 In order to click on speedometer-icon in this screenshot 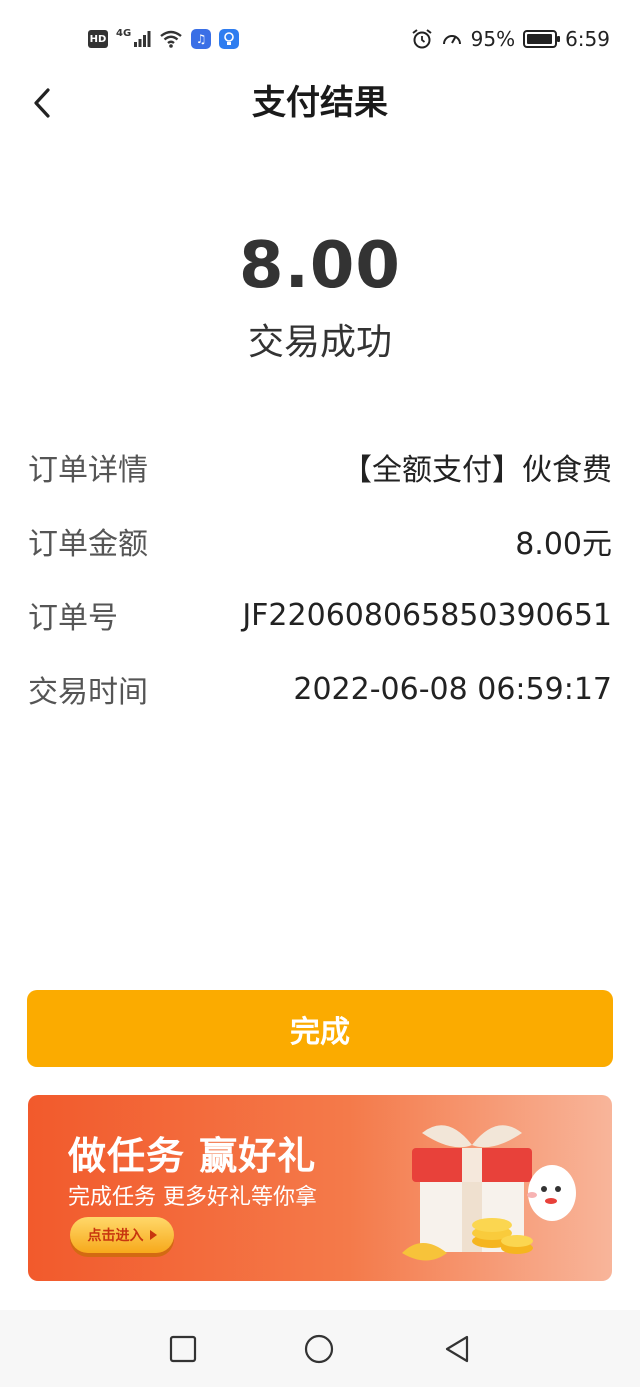, I will do `click(451, 40)`.